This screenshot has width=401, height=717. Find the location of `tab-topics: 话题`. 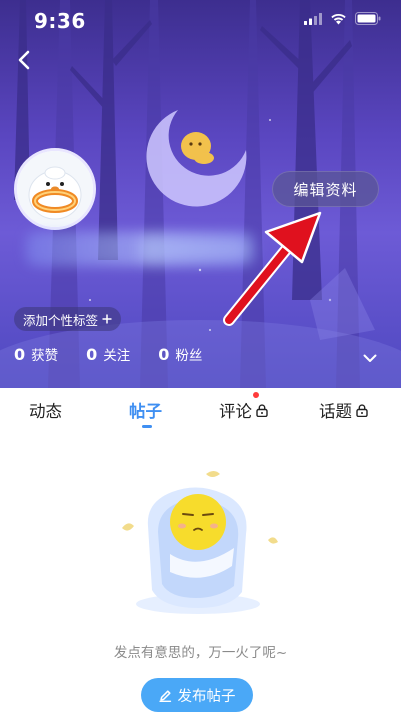

tab-topics: 话题 is located at coordinates (343, 410).